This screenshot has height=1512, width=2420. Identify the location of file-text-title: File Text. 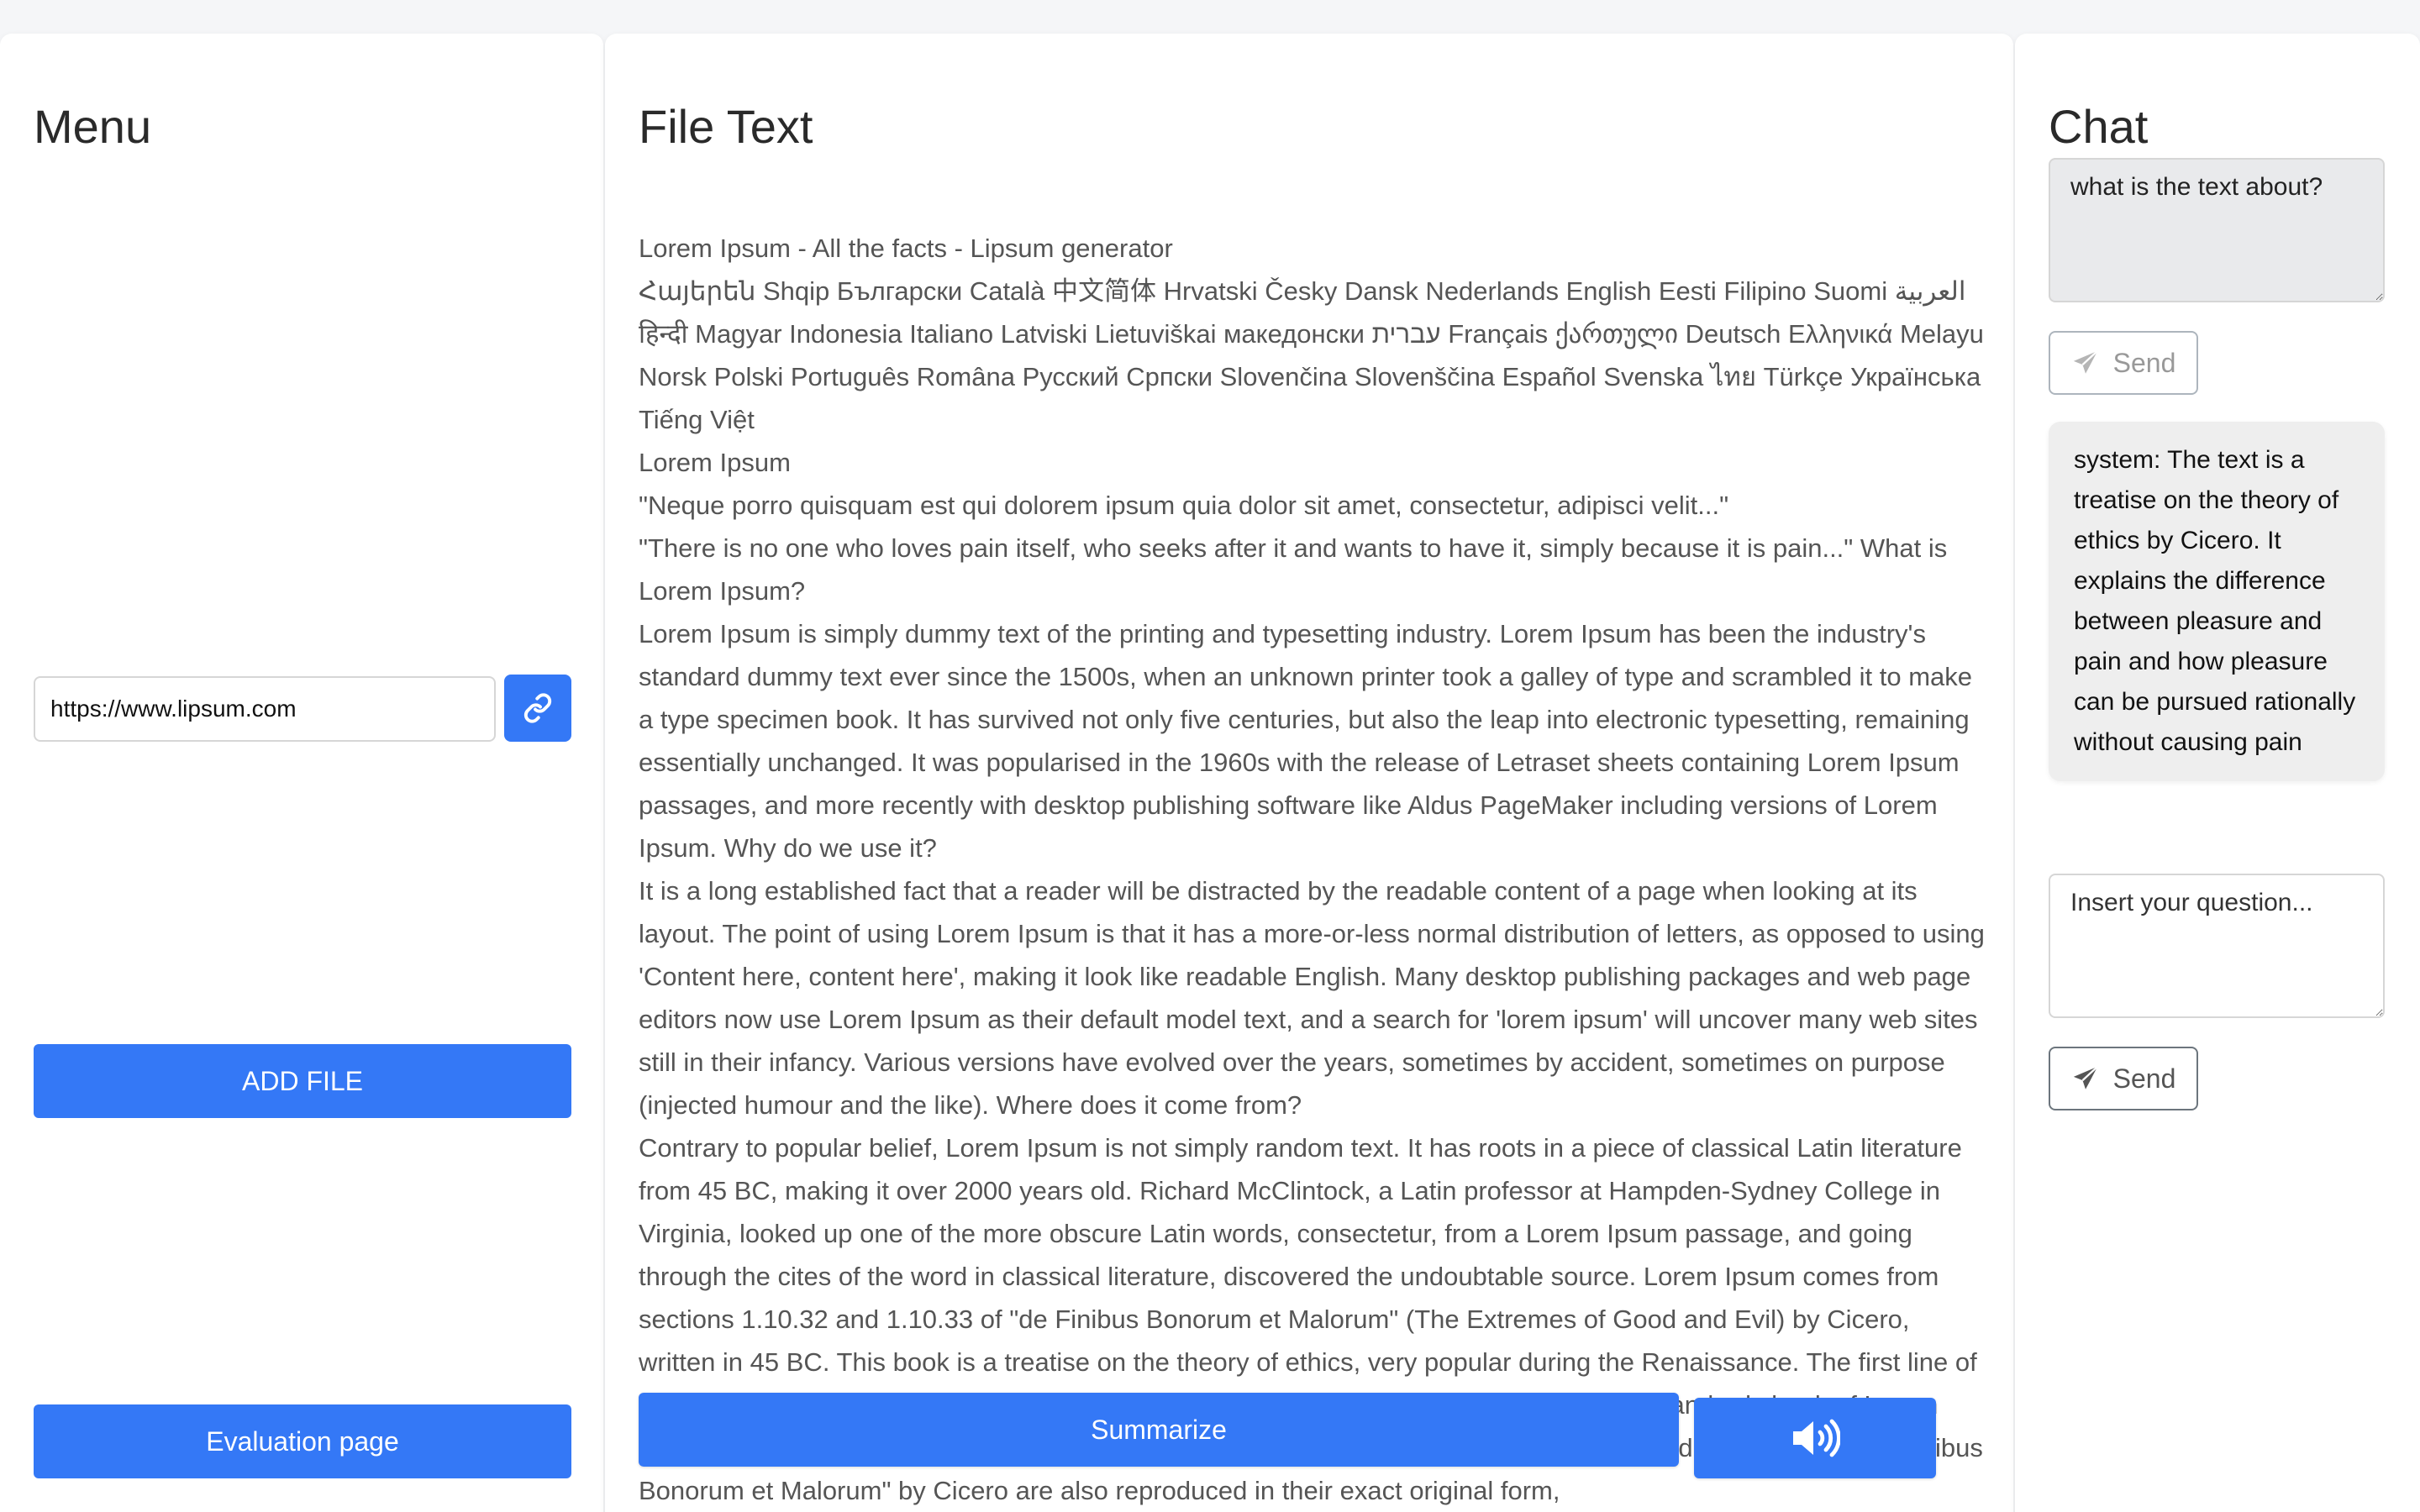
(726, 126).